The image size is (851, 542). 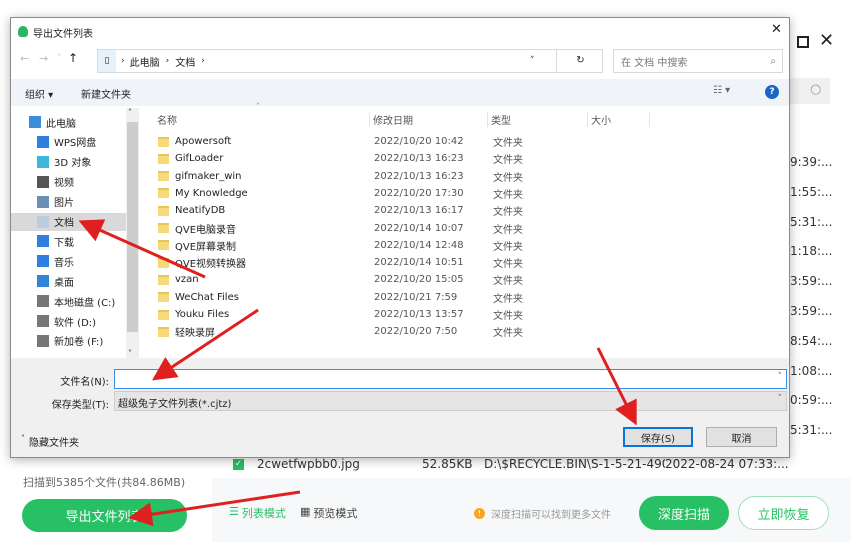 What do you see at coordinates (214, 508) in the screenshot?
I see `arrow-to-export` at bounding box center [214, 508].